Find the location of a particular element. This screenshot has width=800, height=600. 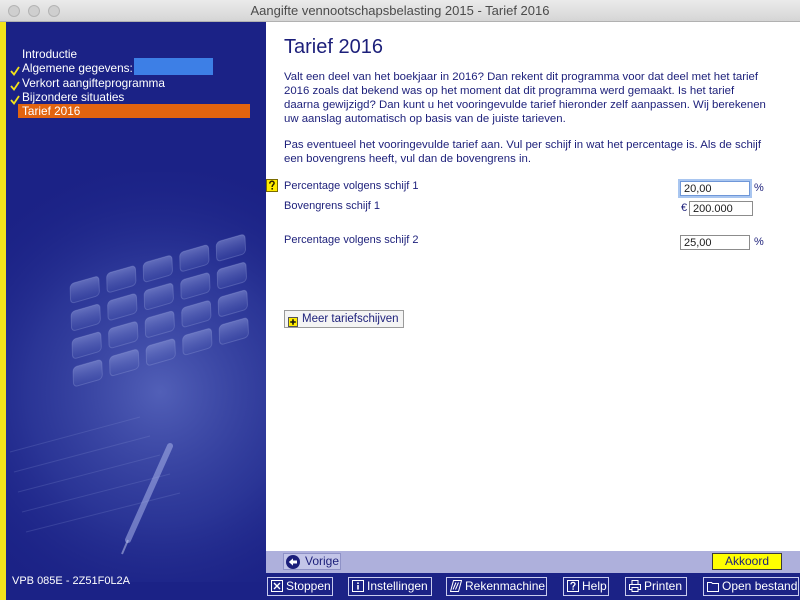

back-arrow-icon is located at coordinates (293, 562).